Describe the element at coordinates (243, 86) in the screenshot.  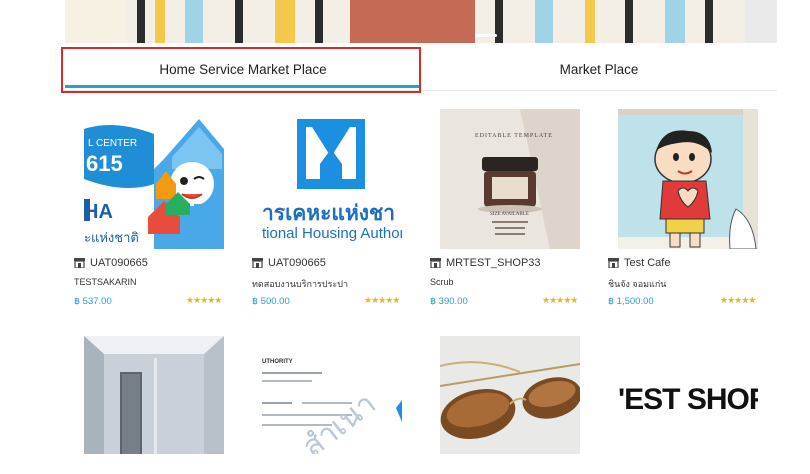
I see `active-tab-indicator` at that location.